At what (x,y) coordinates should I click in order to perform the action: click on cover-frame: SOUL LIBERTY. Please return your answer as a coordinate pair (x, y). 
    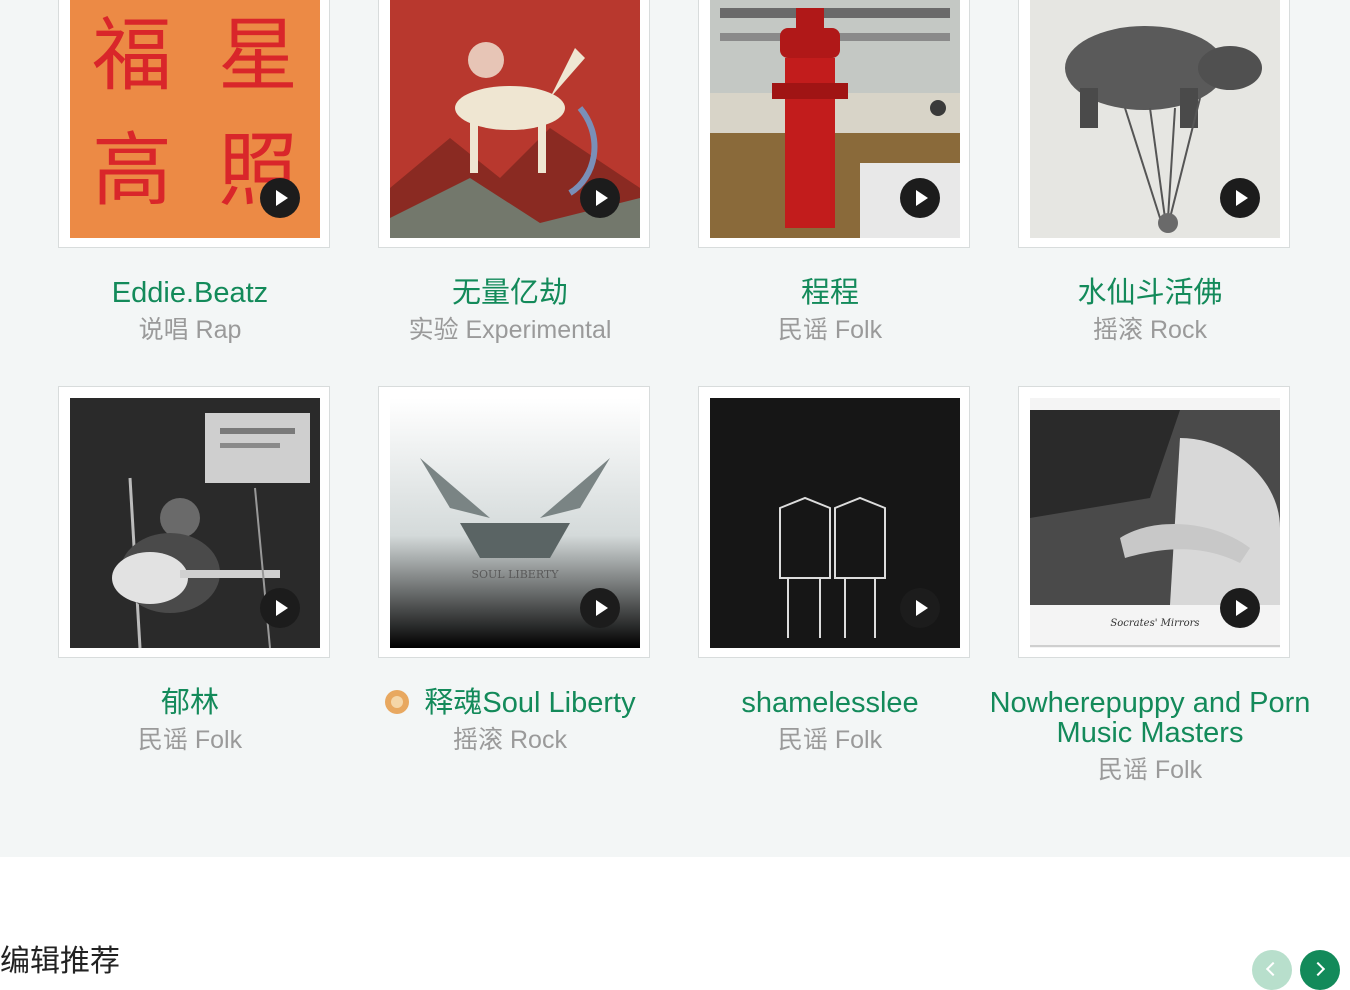
    Looking at the image, I should click on (514, 522).